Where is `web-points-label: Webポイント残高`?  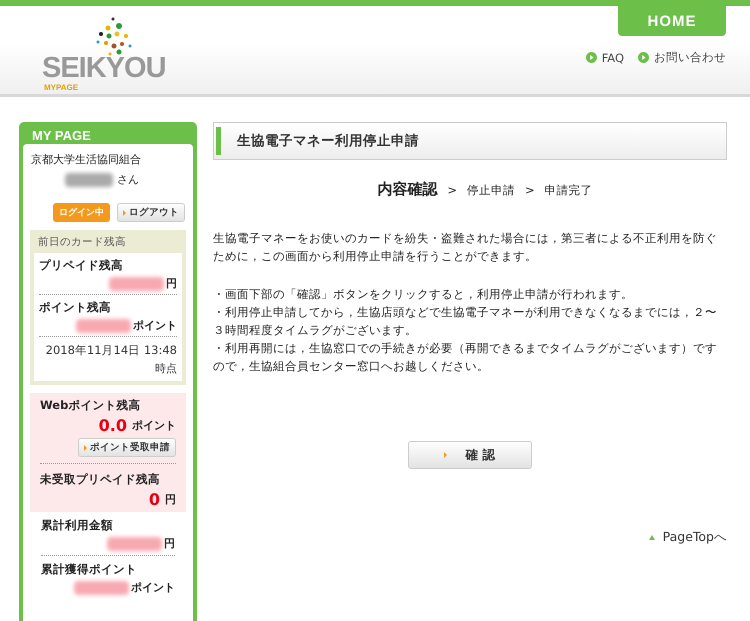
web-points-label: Webポイント残高 is located at coordinates (91, 405).